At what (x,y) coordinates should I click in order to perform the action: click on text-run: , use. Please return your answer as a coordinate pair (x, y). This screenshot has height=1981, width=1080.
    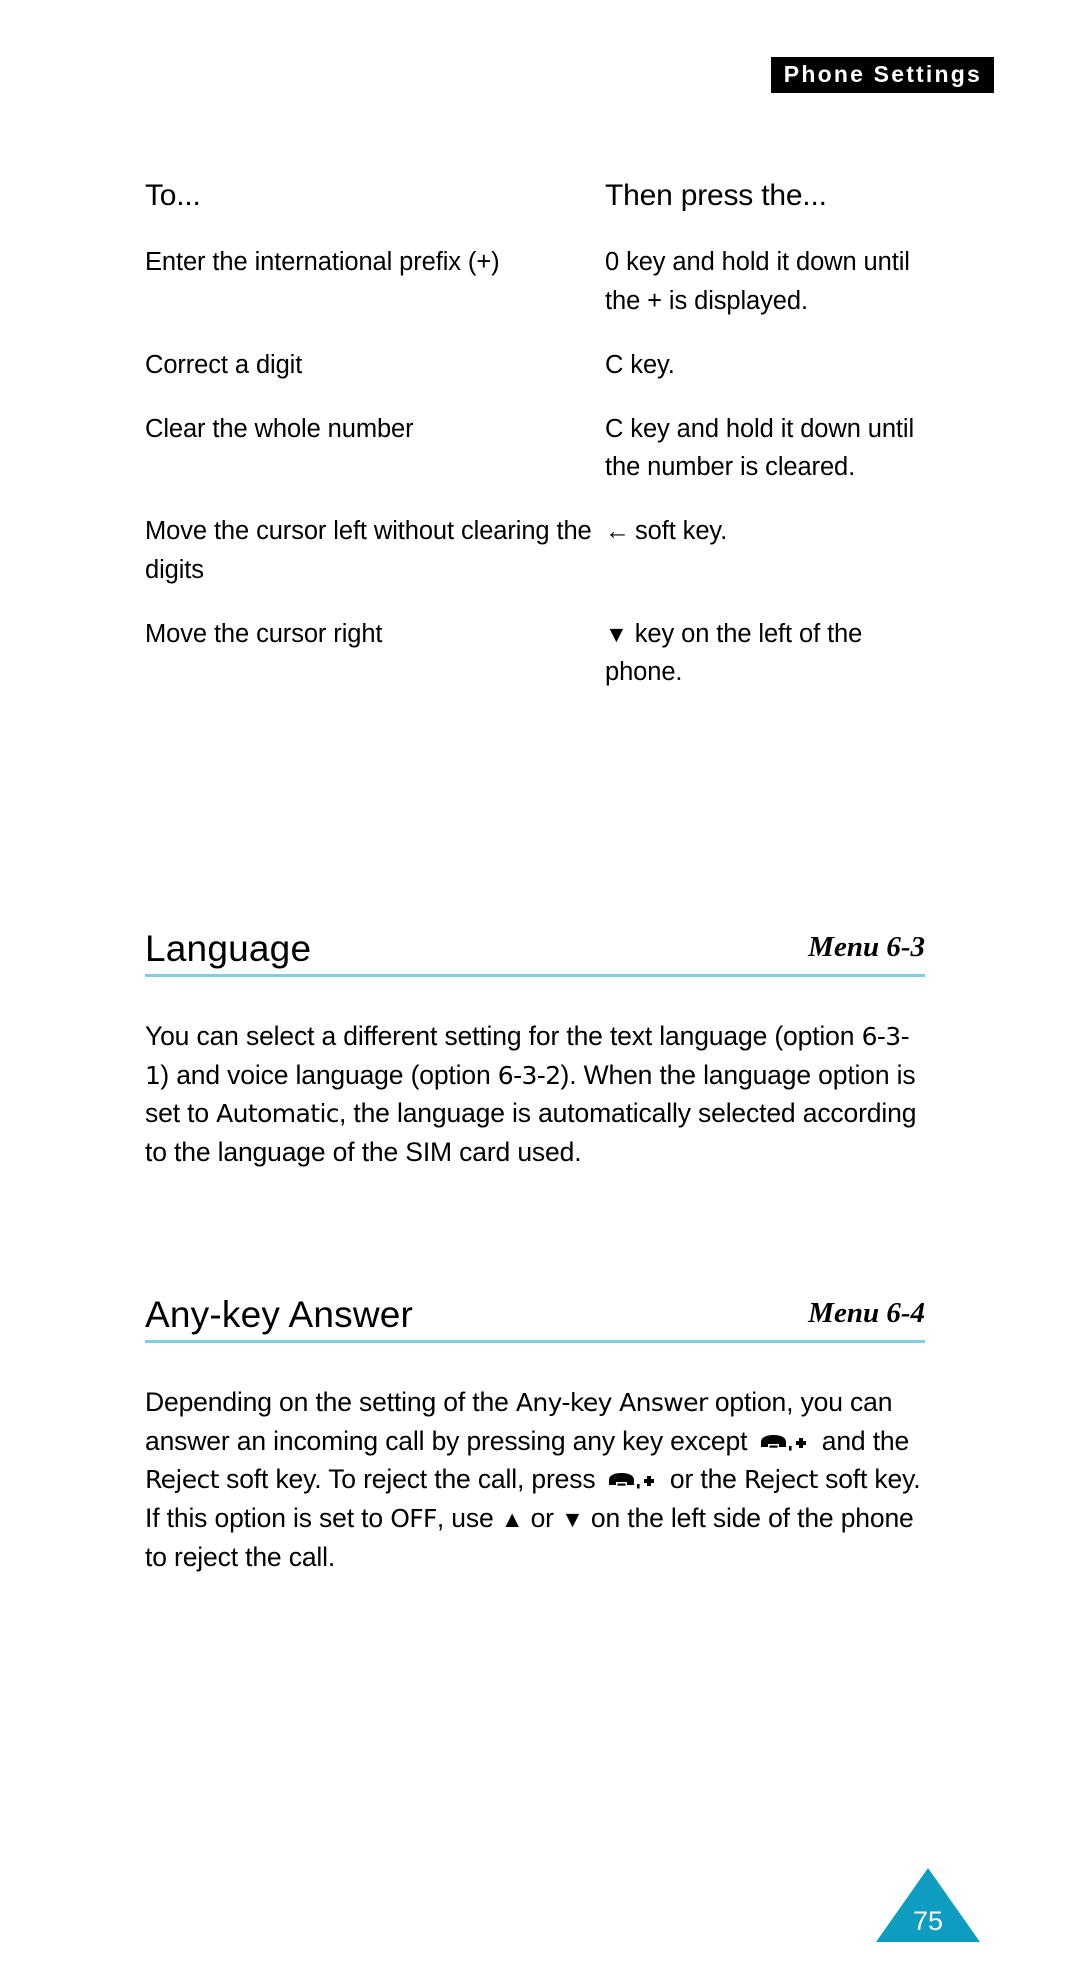
    Looking at the image, I should click on (468, 1518).